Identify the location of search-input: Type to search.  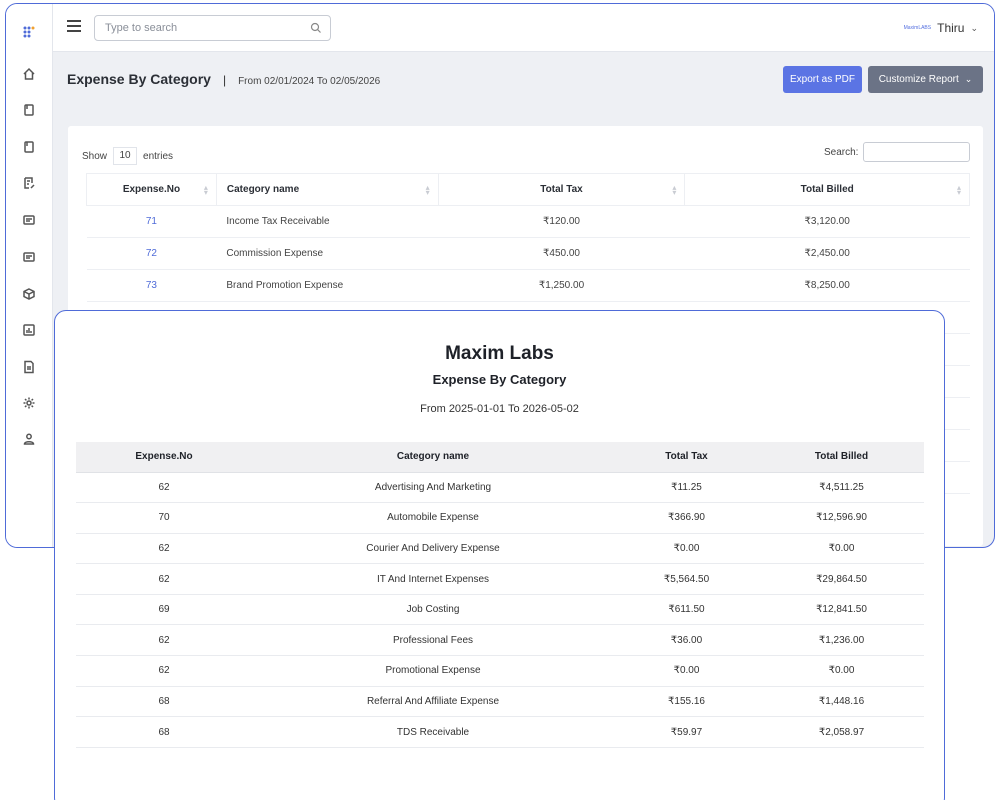
(212, 28).